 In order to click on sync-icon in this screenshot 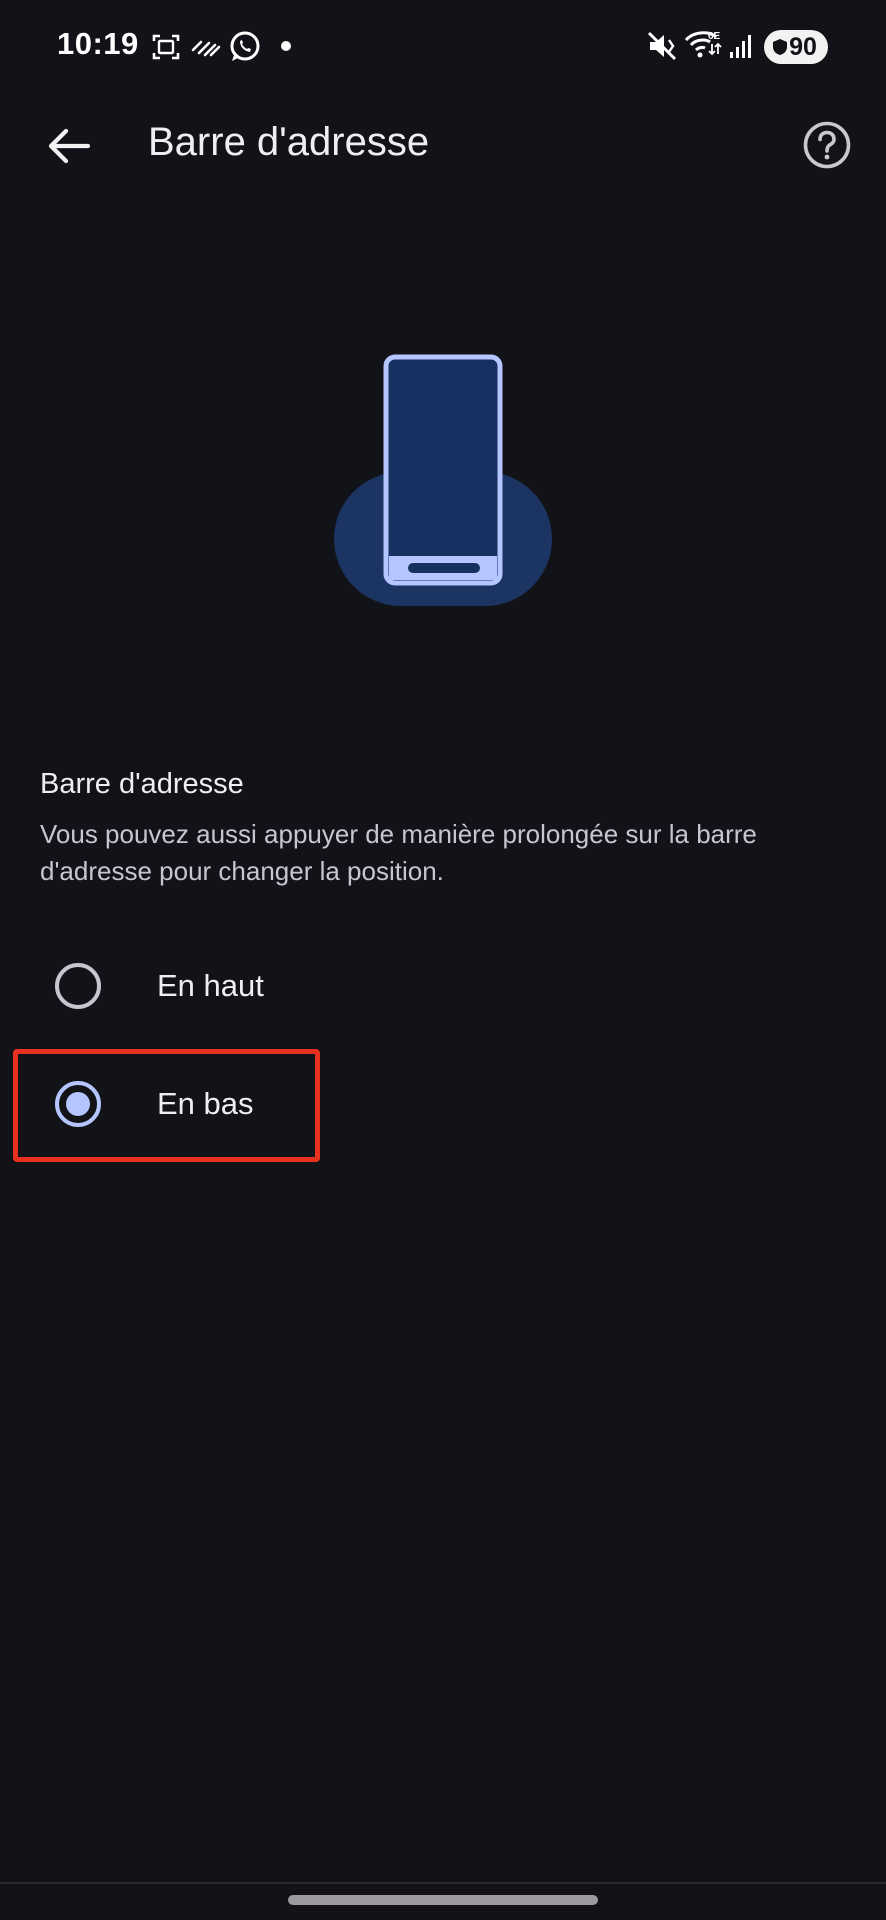, I will do `click(206, 48)`.